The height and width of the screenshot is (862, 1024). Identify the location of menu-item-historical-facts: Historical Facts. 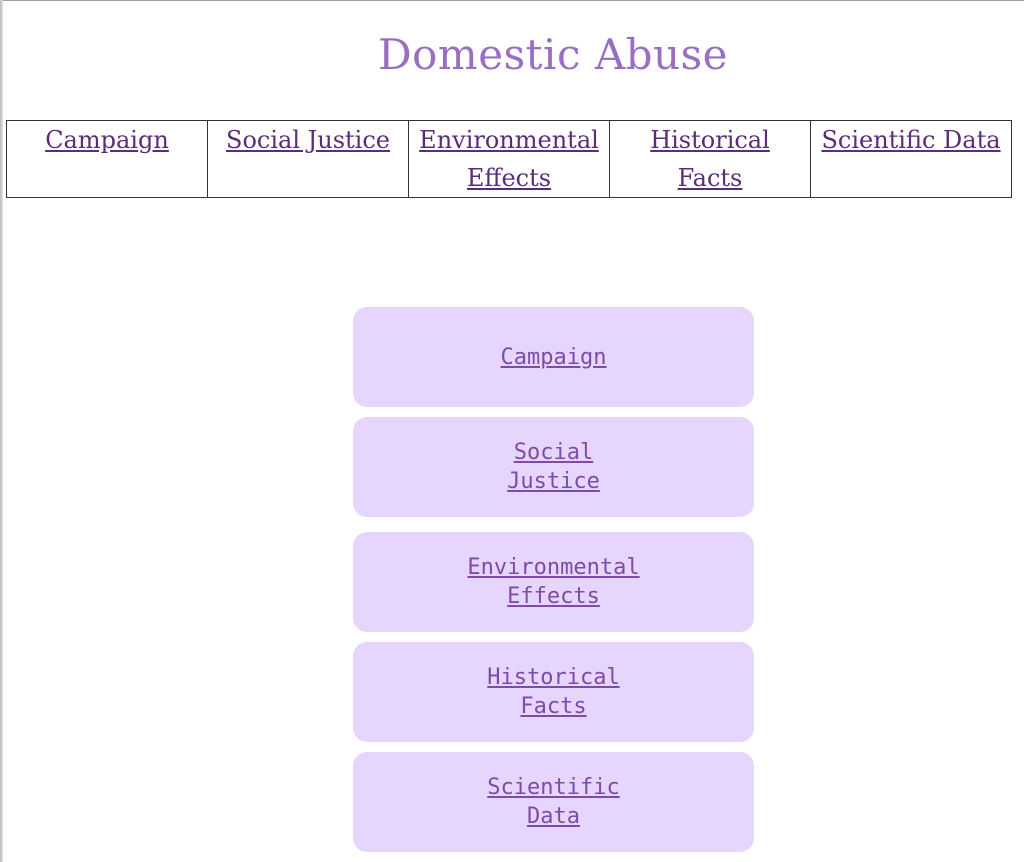
(553, 692).